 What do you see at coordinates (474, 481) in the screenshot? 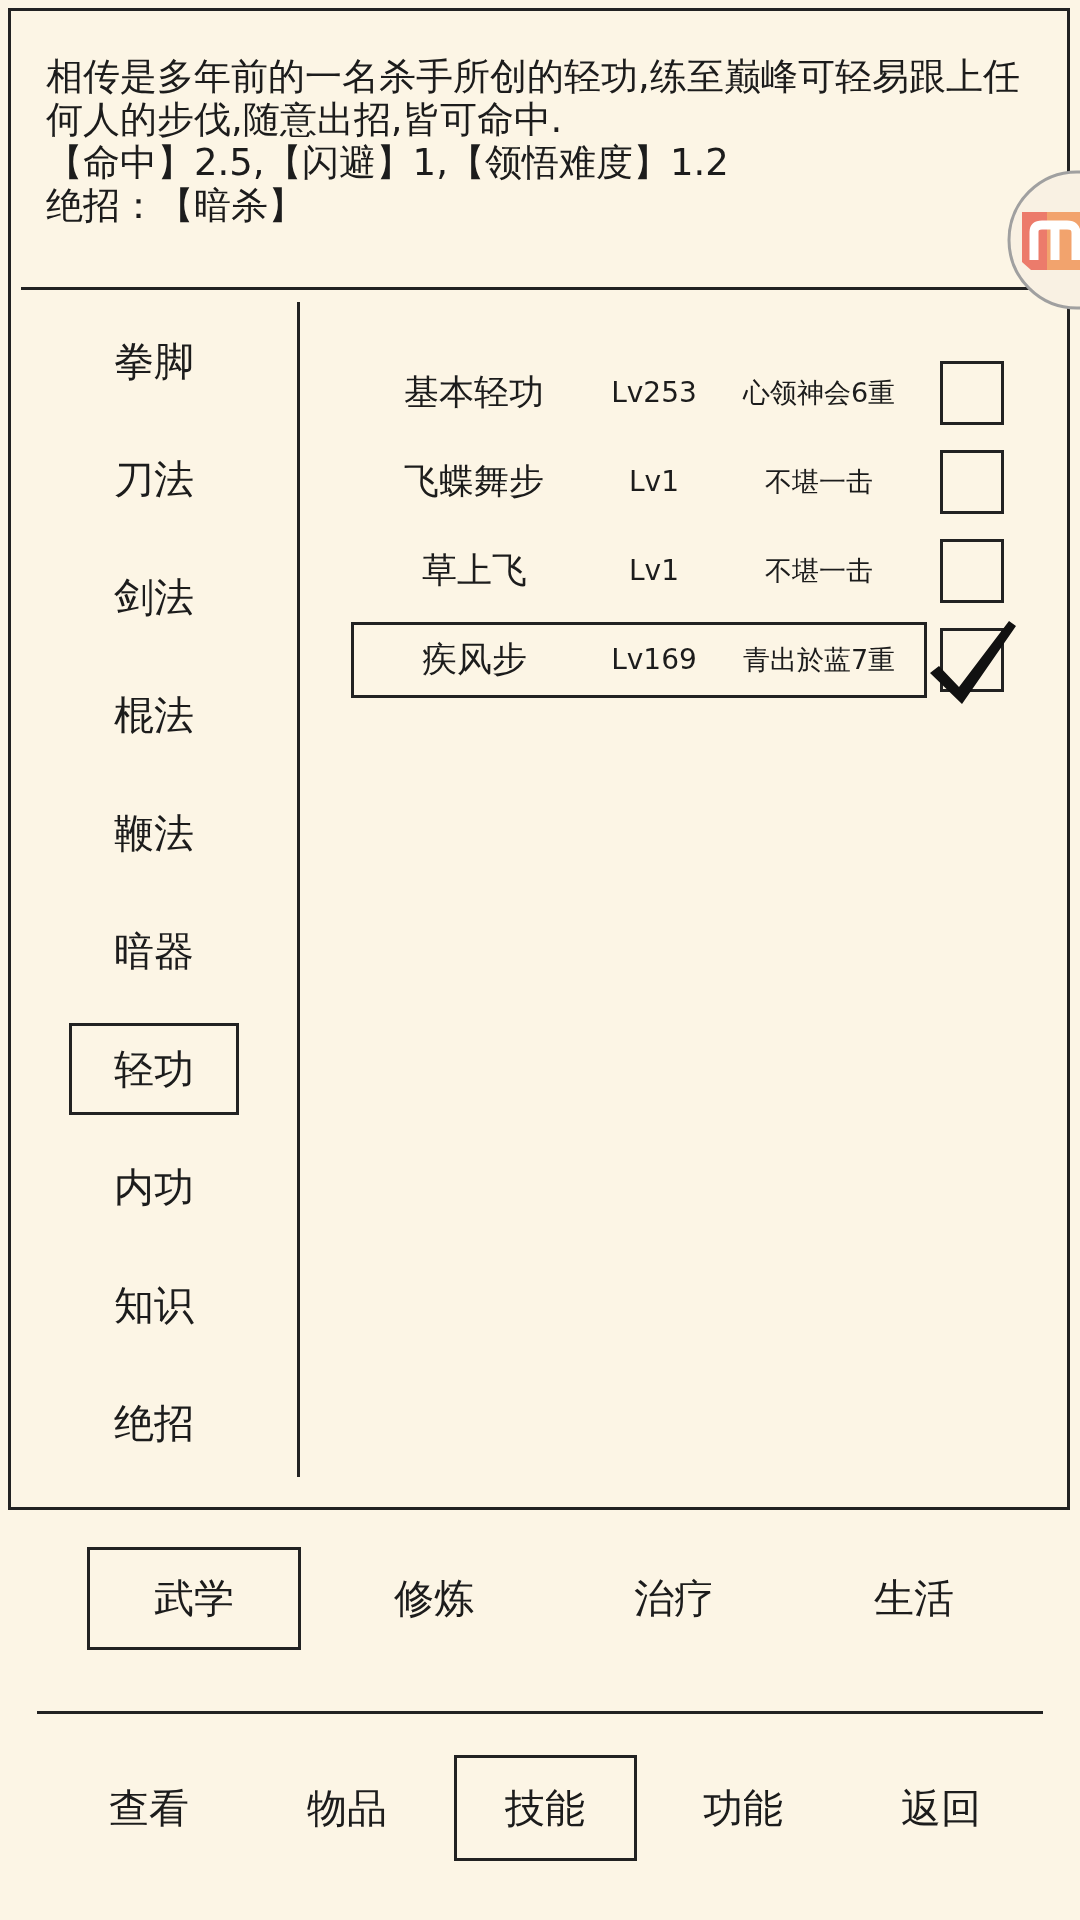
I see `skill-name: 飞蝶舞步` at bounding box center [474, 481].